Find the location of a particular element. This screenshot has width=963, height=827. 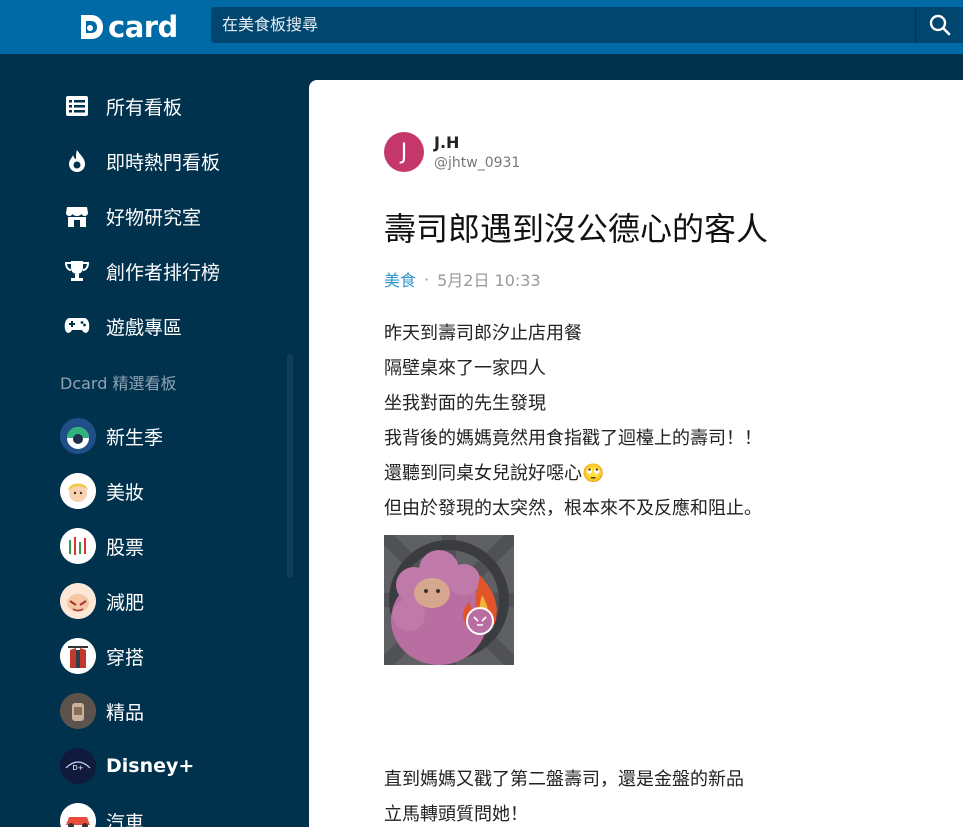

luxury-board-icon is located at coordinates (78, 711).